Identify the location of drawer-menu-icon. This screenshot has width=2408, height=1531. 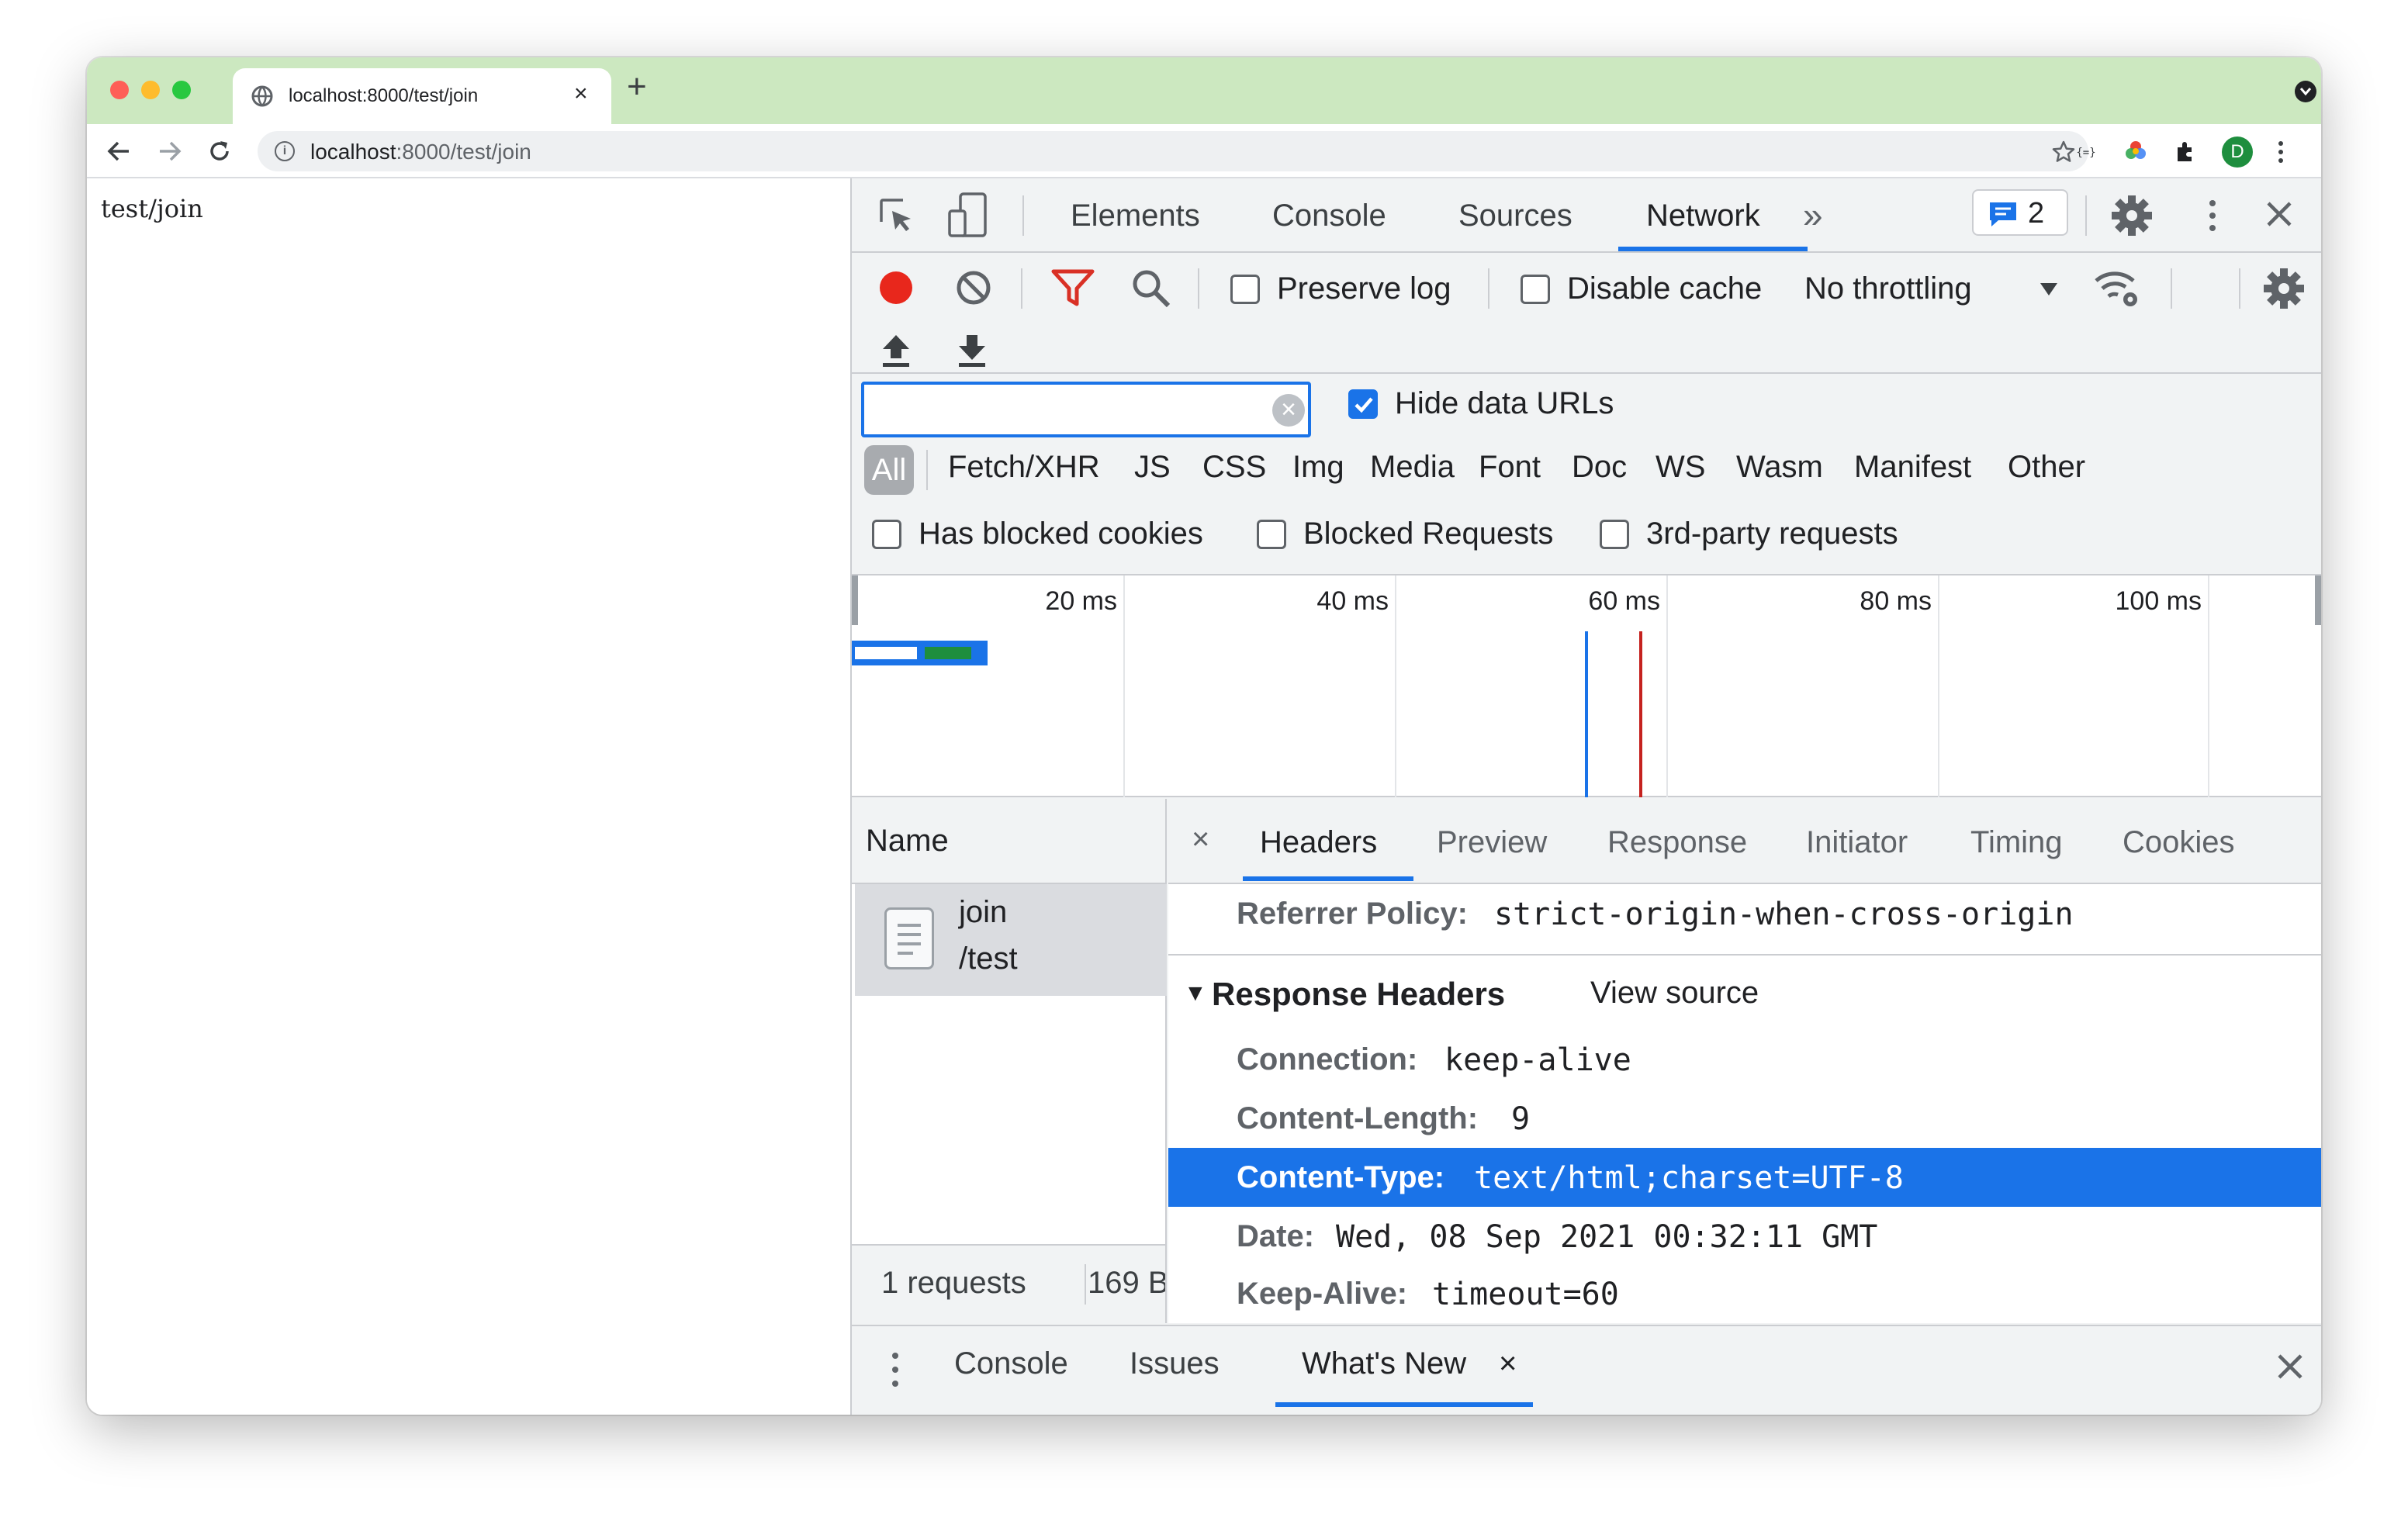
(895, 1370).